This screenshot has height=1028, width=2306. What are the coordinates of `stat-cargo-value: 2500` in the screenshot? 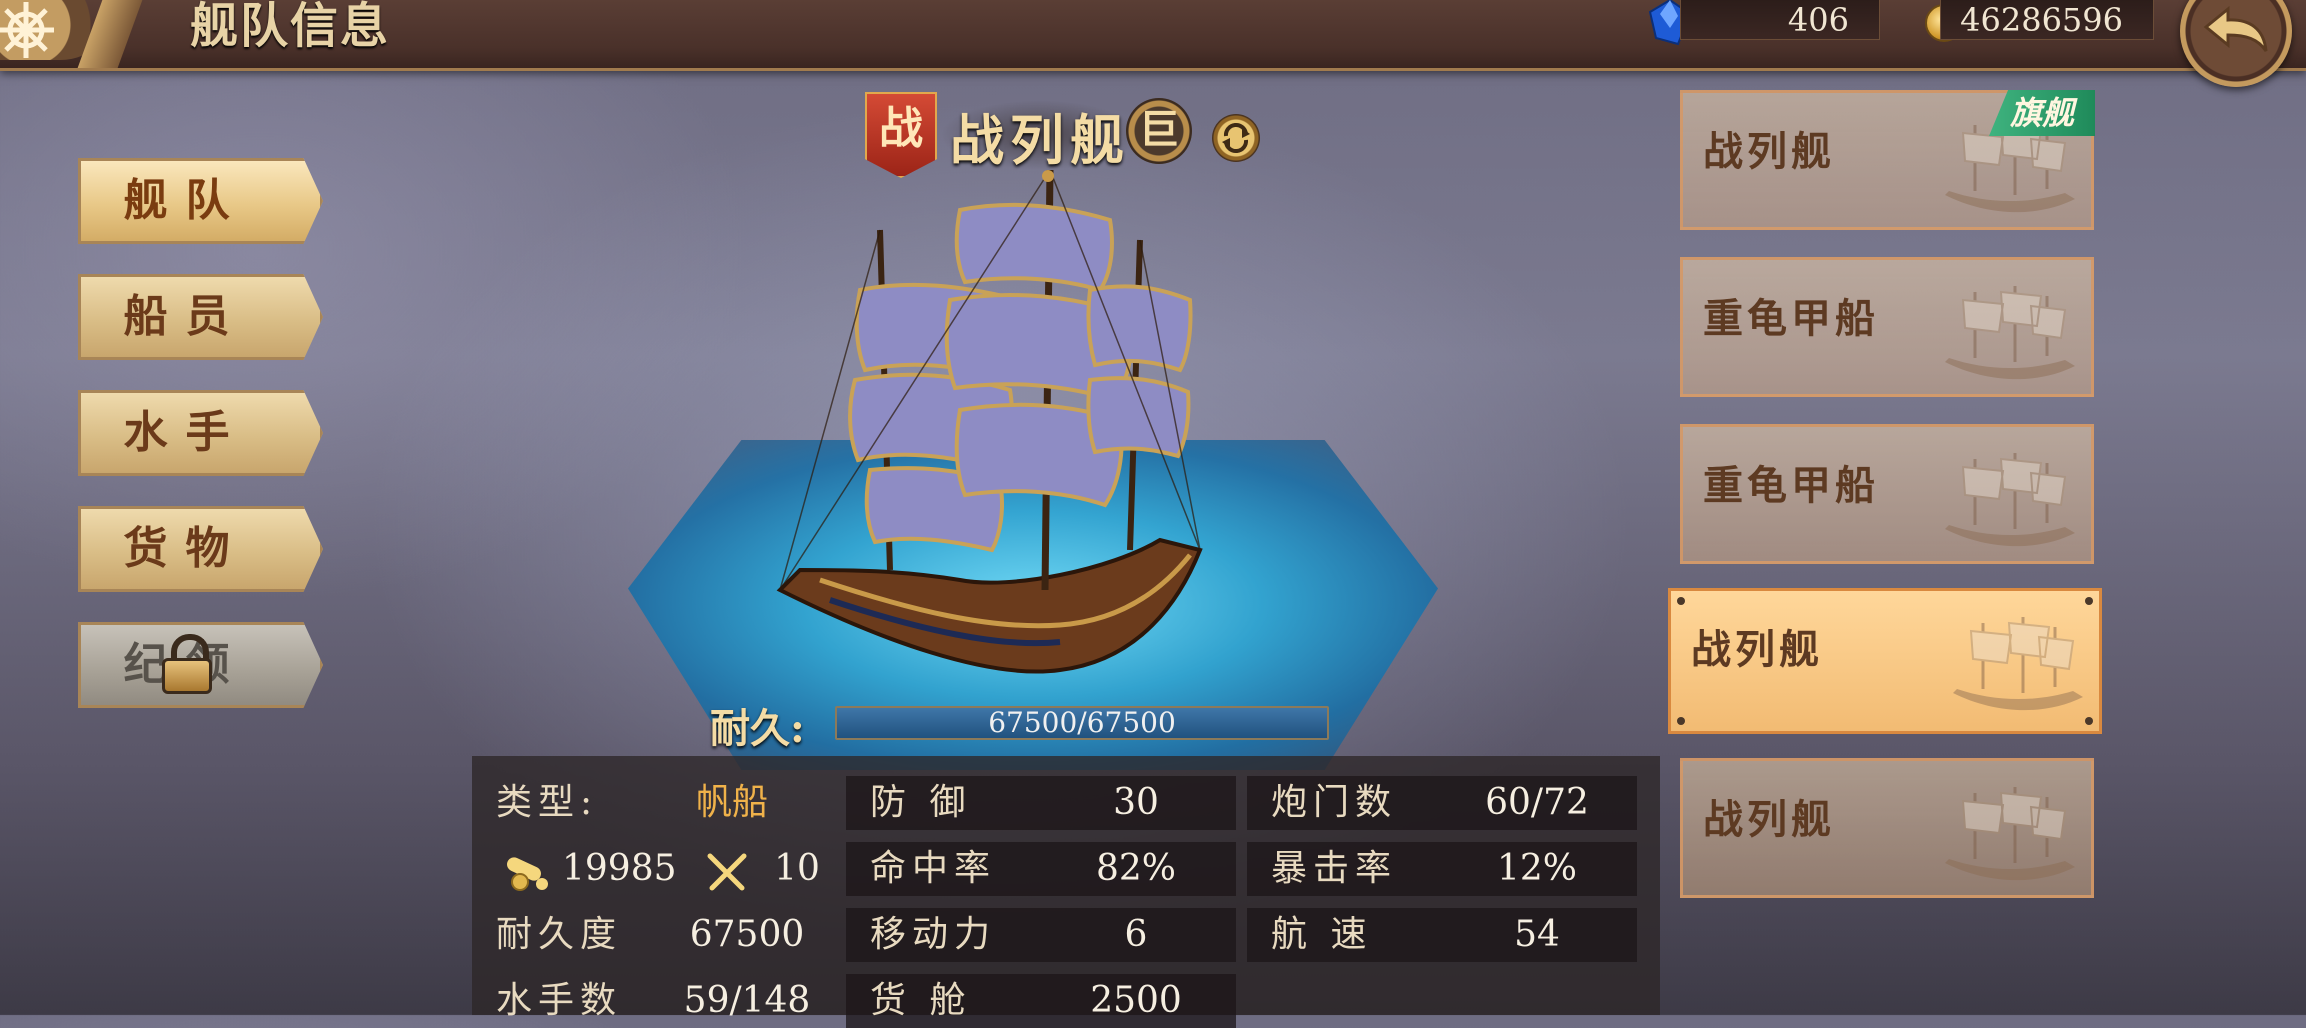 It's located at (1136, 1000).